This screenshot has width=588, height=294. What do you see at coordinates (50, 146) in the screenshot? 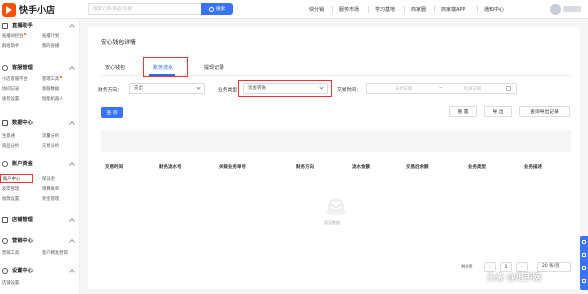
I see `sidebar-item-trade-analysis: 交易分析` at bounding box center [50, 146].